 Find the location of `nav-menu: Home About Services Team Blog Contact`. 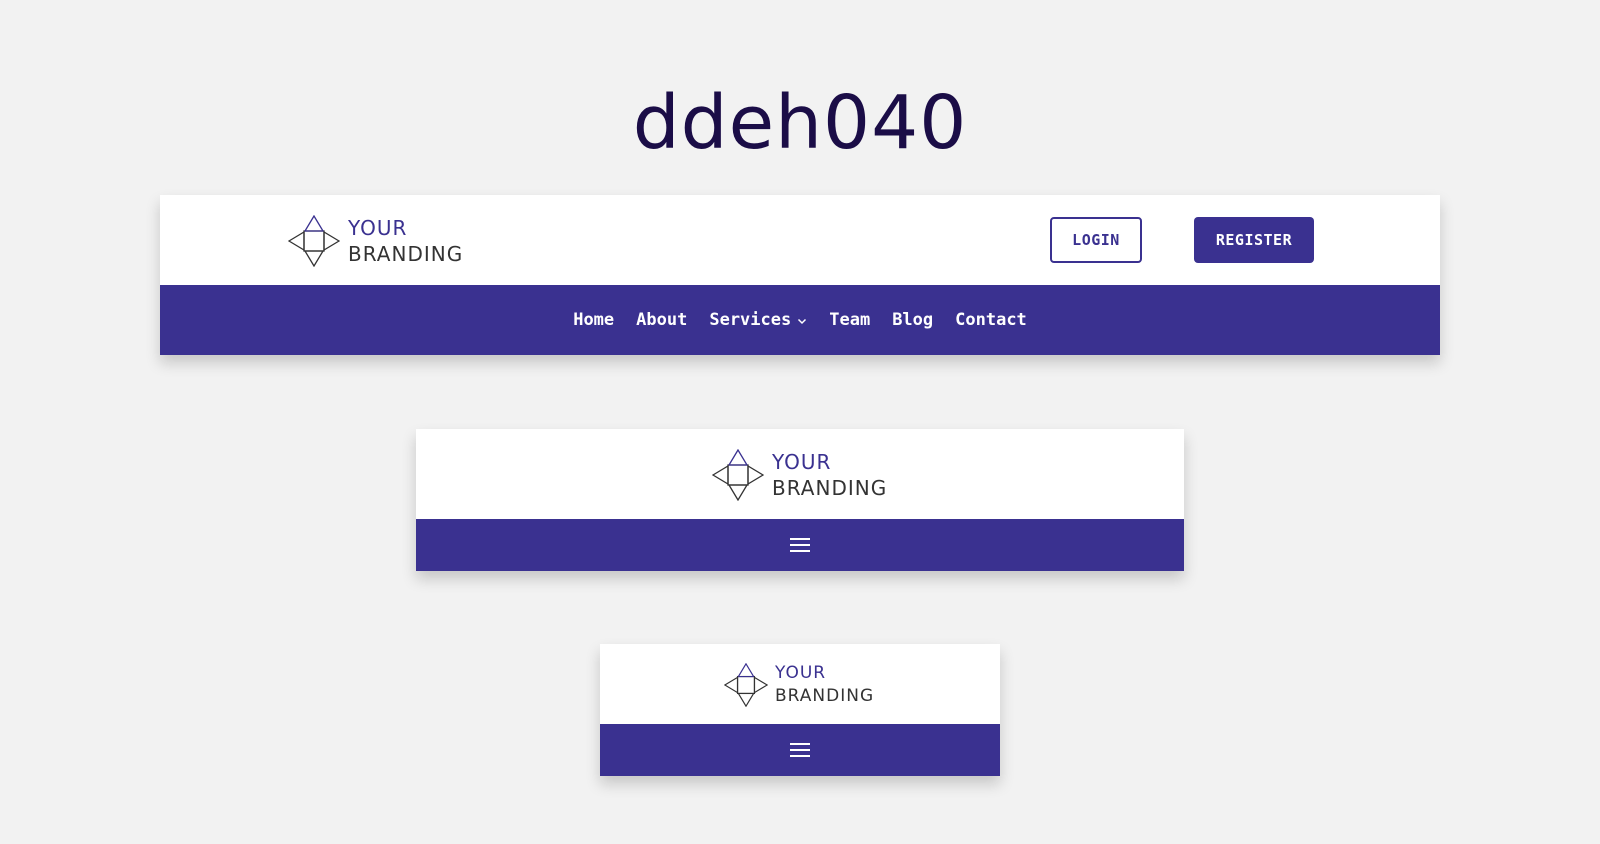

nav-menu: Home About Services Team Blog Contact is located at coordinates (800, 320).